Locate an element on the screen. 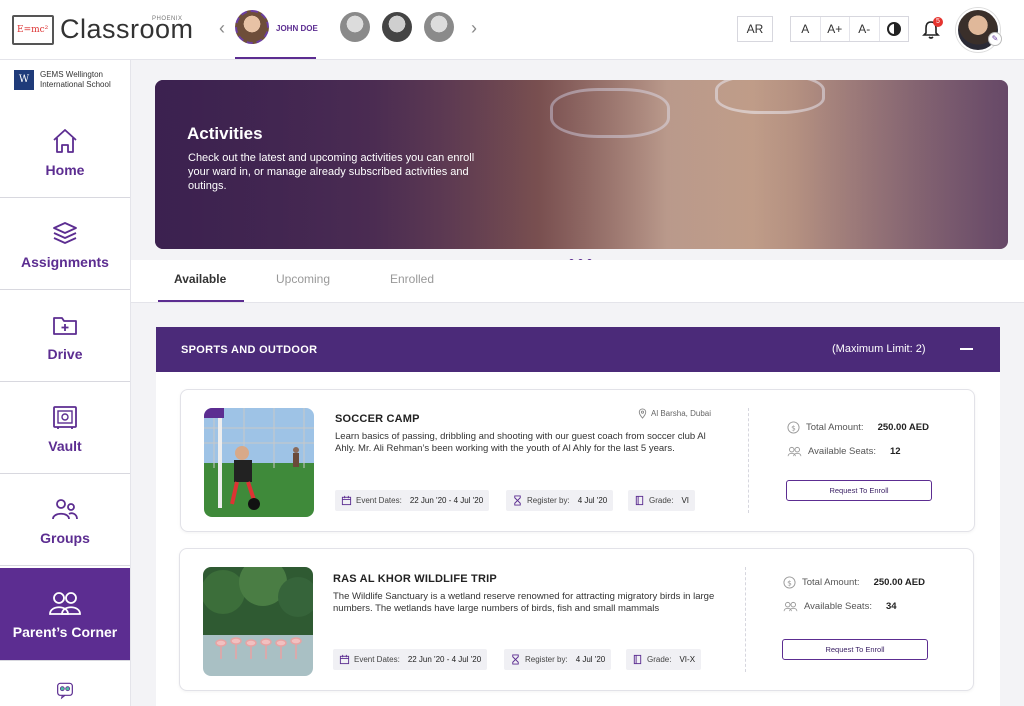  school-name-line2: International School is located at coordinates (75, 84).